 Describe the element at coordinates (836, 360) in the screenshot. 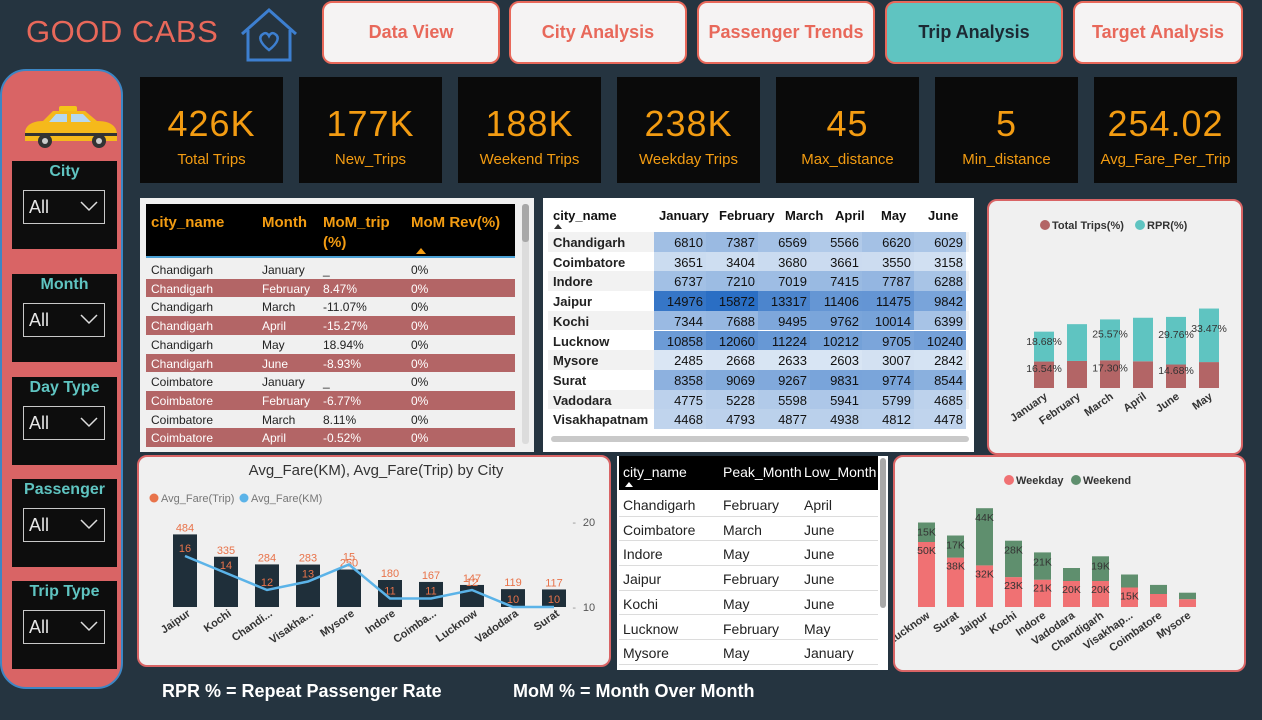

I see `table-cell: 2603` at that location.